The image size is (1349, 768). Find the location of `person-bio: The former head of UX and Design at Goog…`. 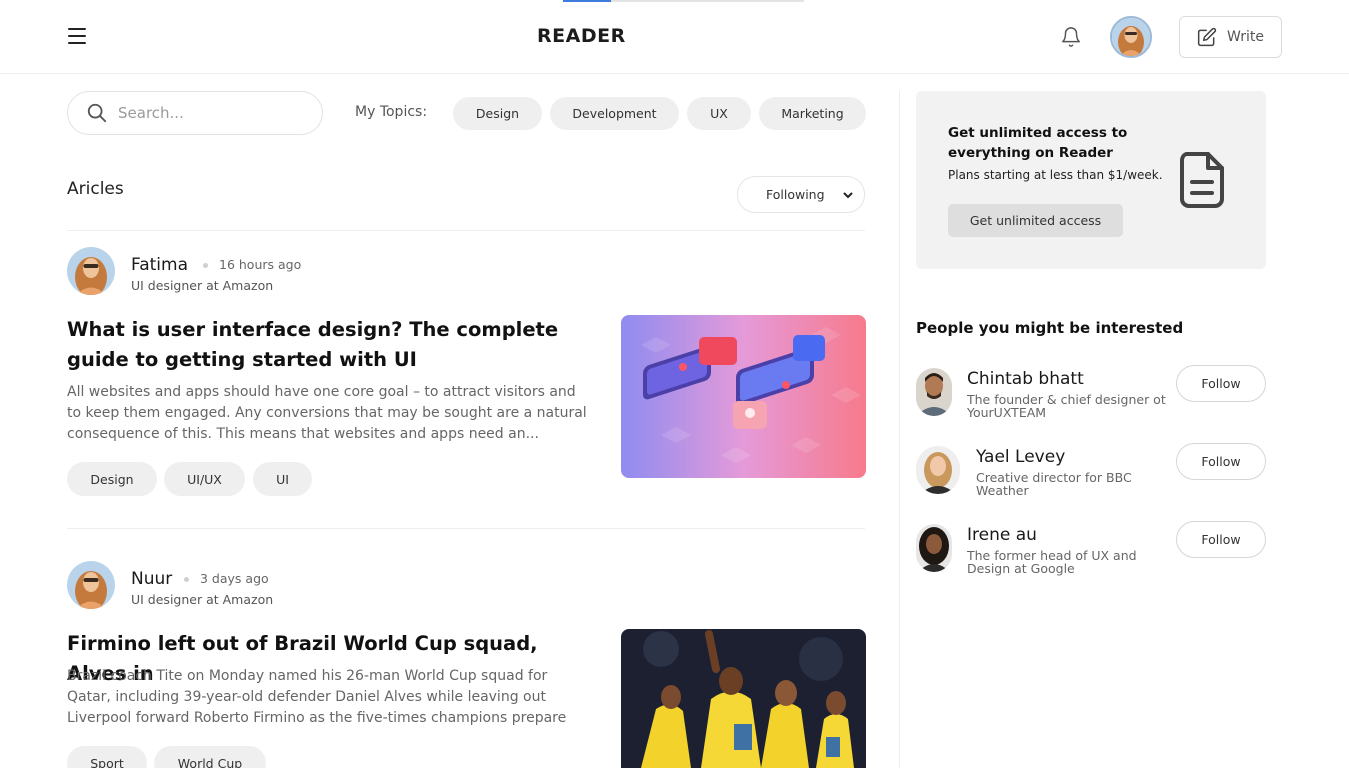

person-bio: The former head of UX and Design at Goog… is located at coordinates (1052, 562).